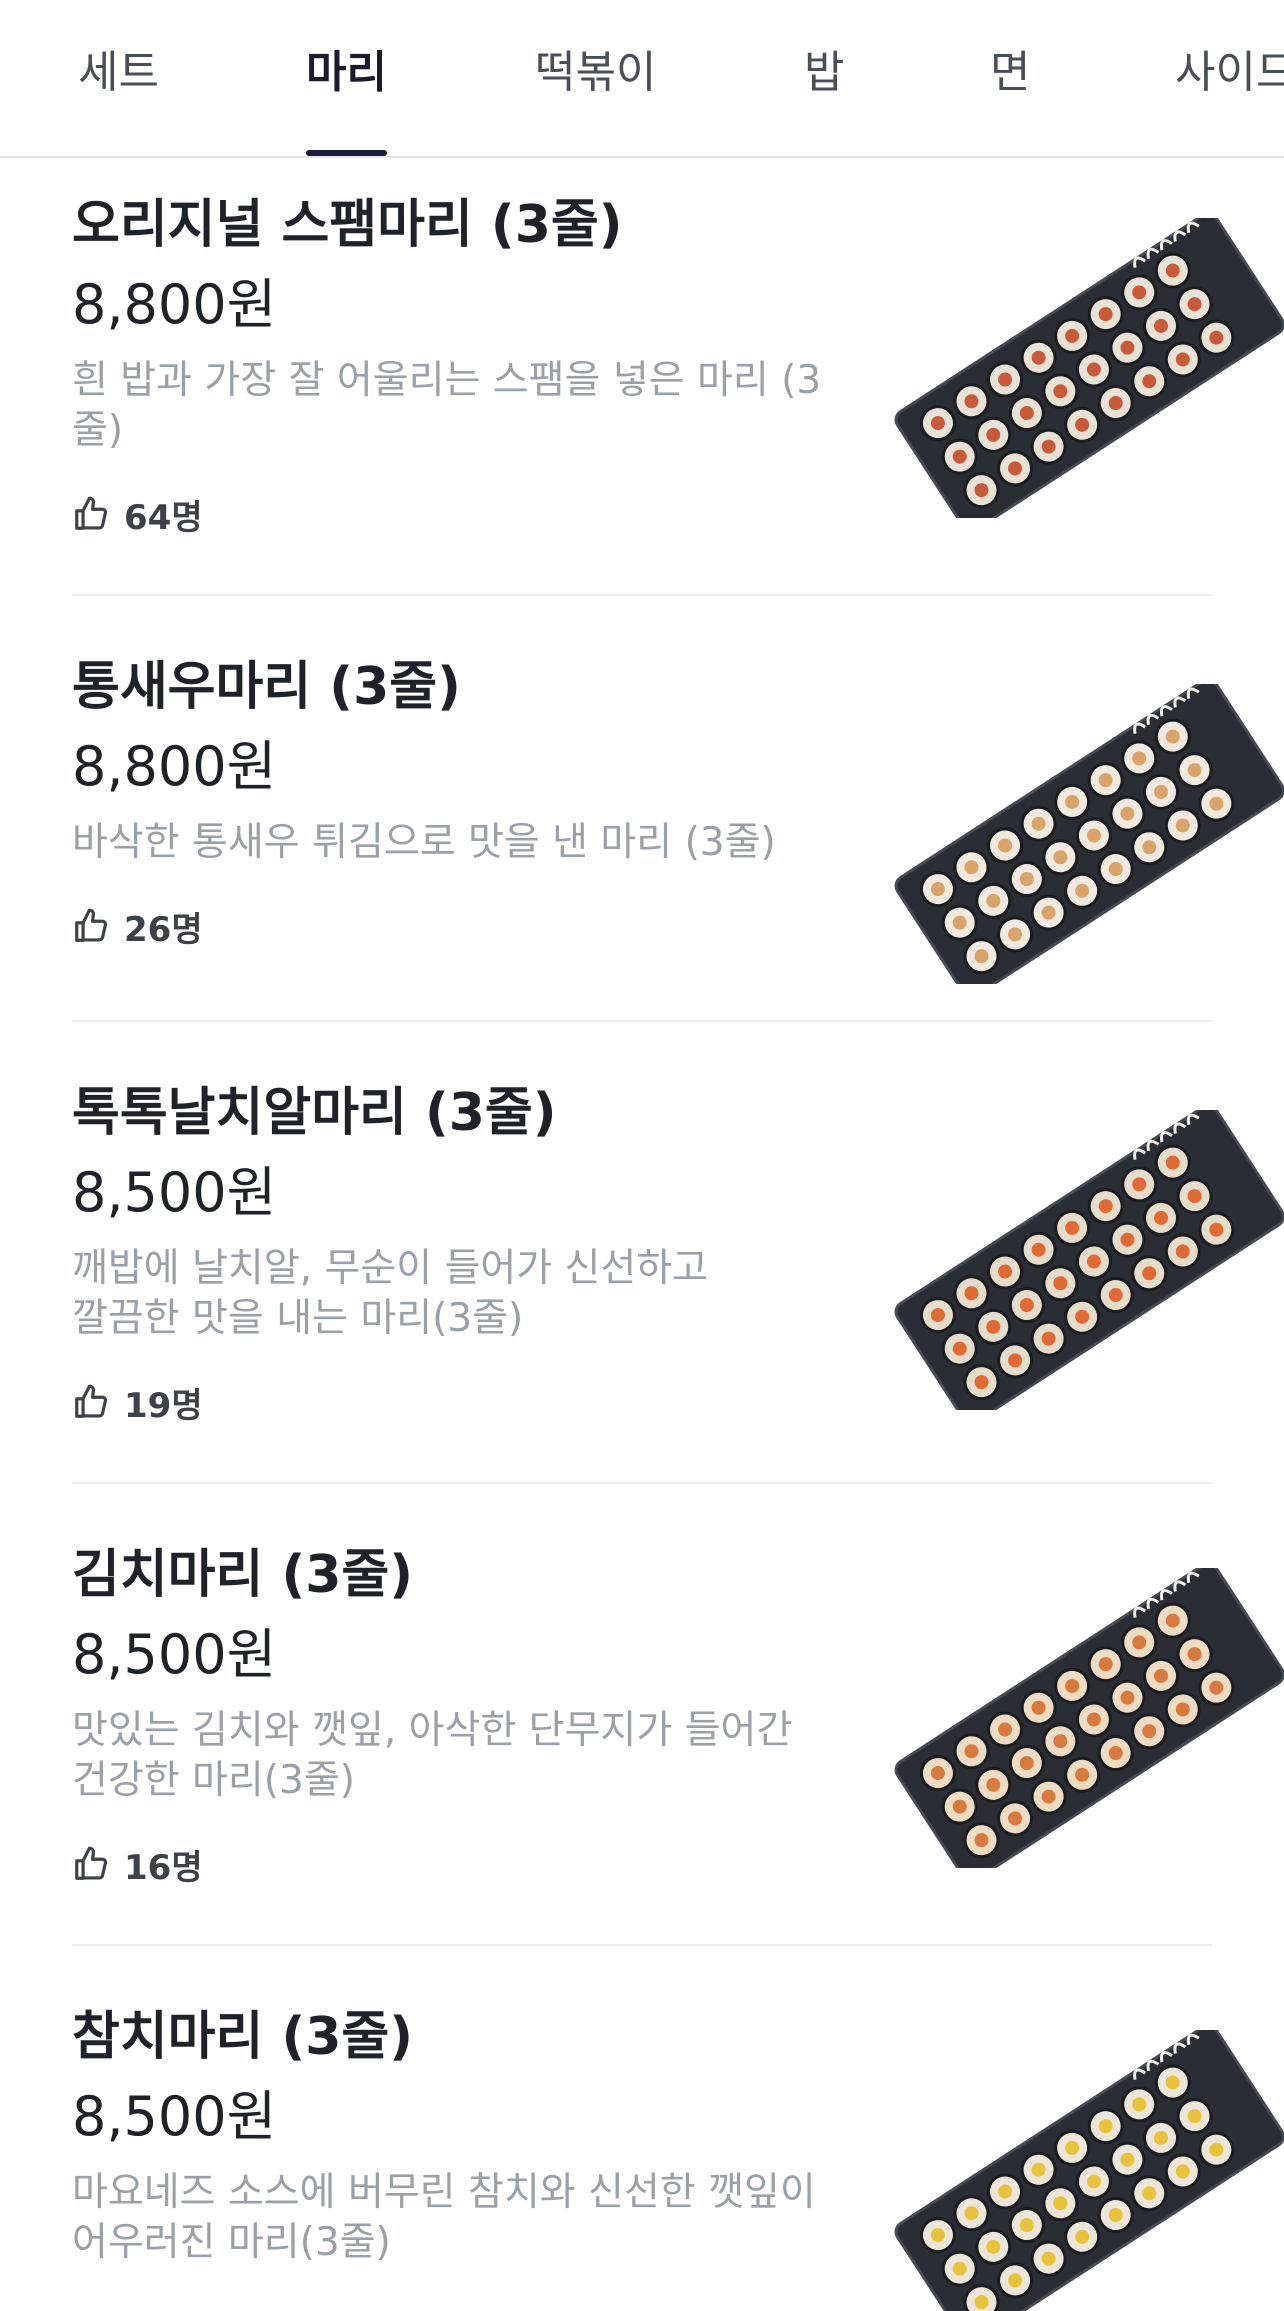  What do you see at coordinates (163, 1867) in the screenshot?
I see `like-count-text: 16명` at bounding box center [163, 1867].